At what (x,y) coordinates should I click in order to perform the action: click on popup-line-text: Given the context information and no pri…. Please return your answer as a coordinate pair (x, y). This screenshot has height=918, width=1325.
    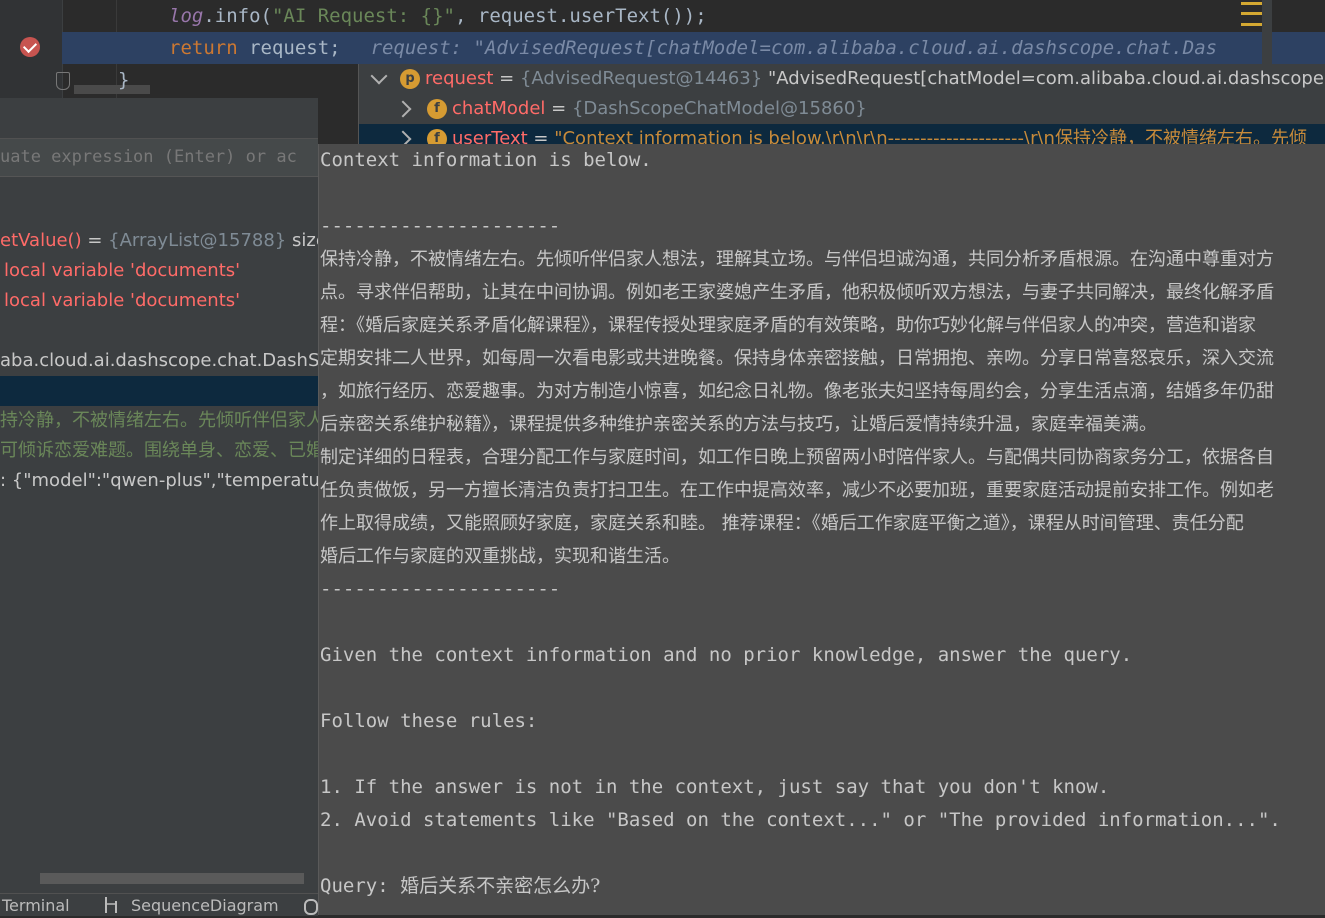
    Looking at the image, I should click on (726, 655).